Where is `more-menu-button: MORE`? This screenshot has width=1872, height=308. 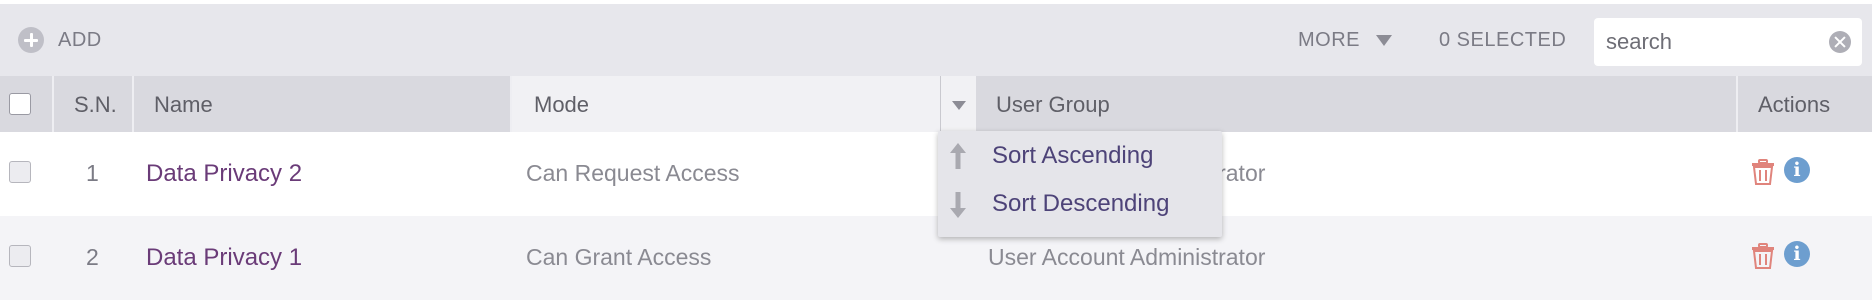
more-menu-button: MORE is located at coordinates (1345, 40).